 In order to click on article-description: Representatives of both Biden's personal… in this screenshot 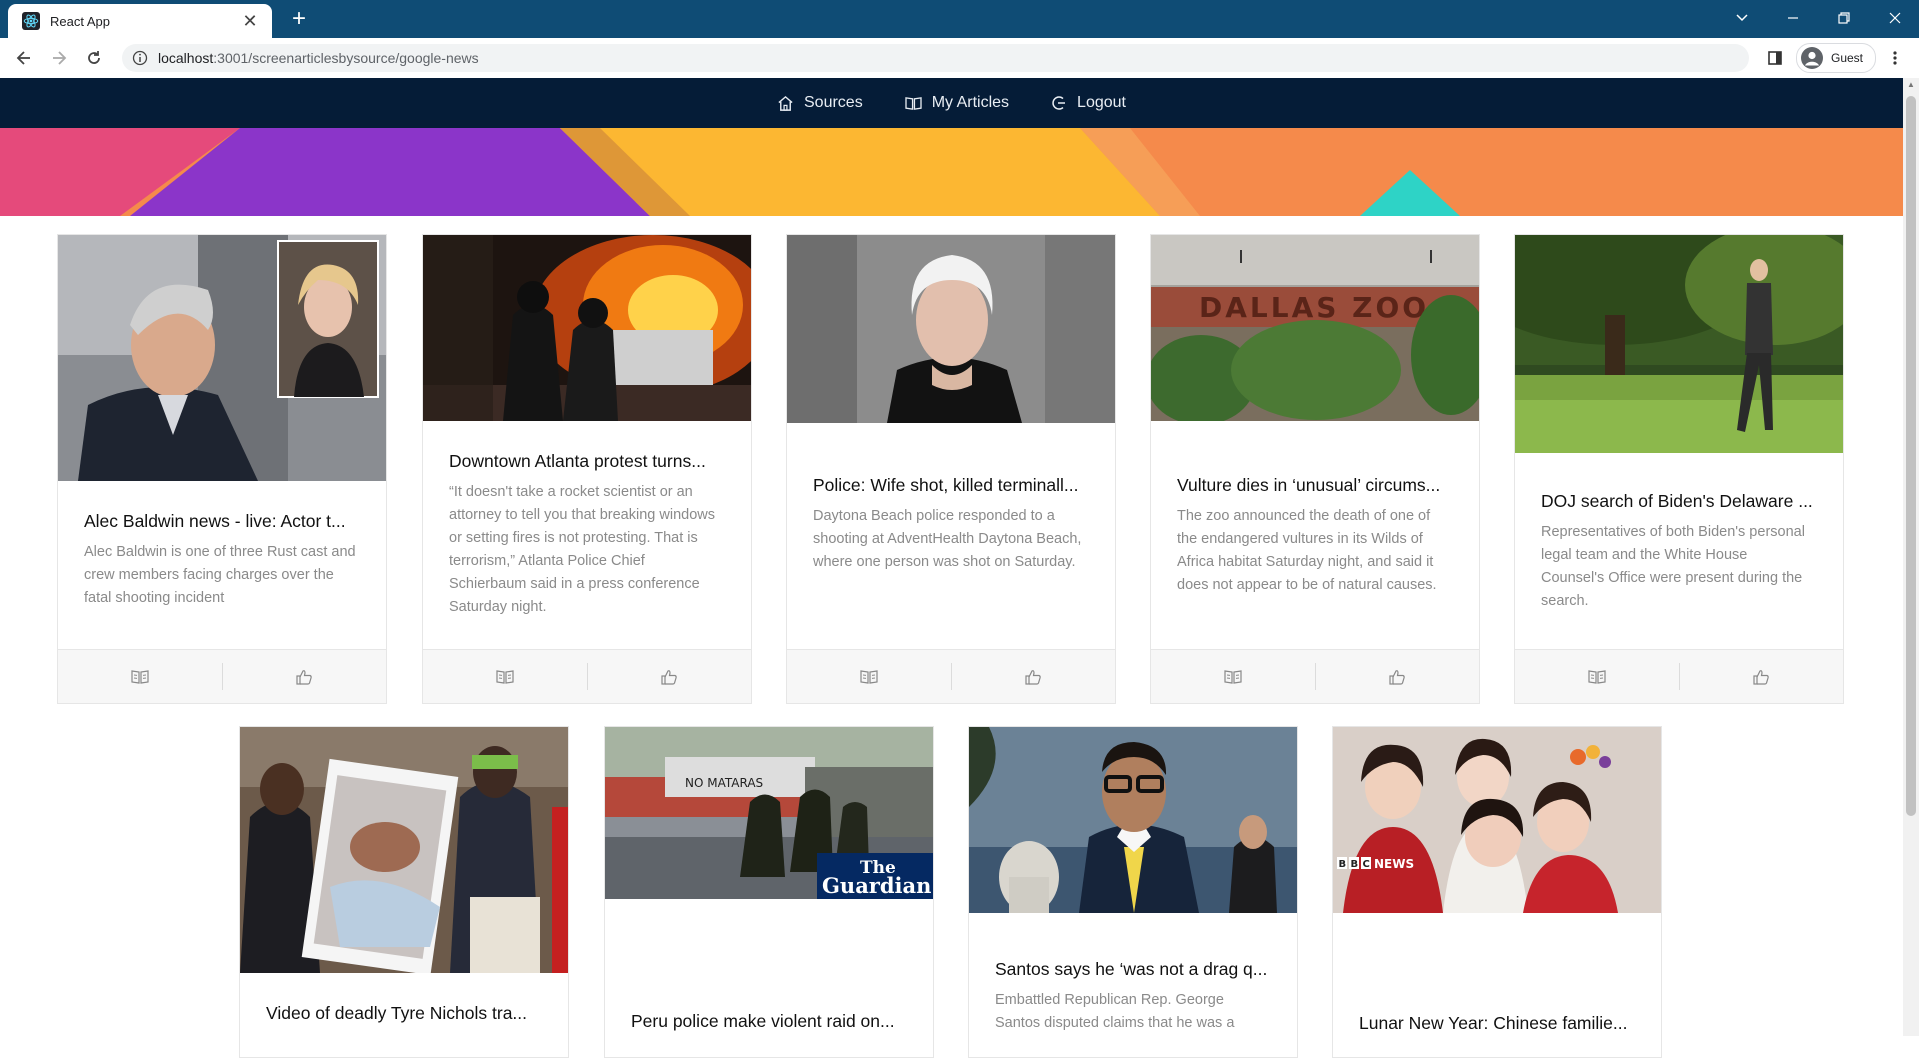, I will do `click(1677, 567)`.